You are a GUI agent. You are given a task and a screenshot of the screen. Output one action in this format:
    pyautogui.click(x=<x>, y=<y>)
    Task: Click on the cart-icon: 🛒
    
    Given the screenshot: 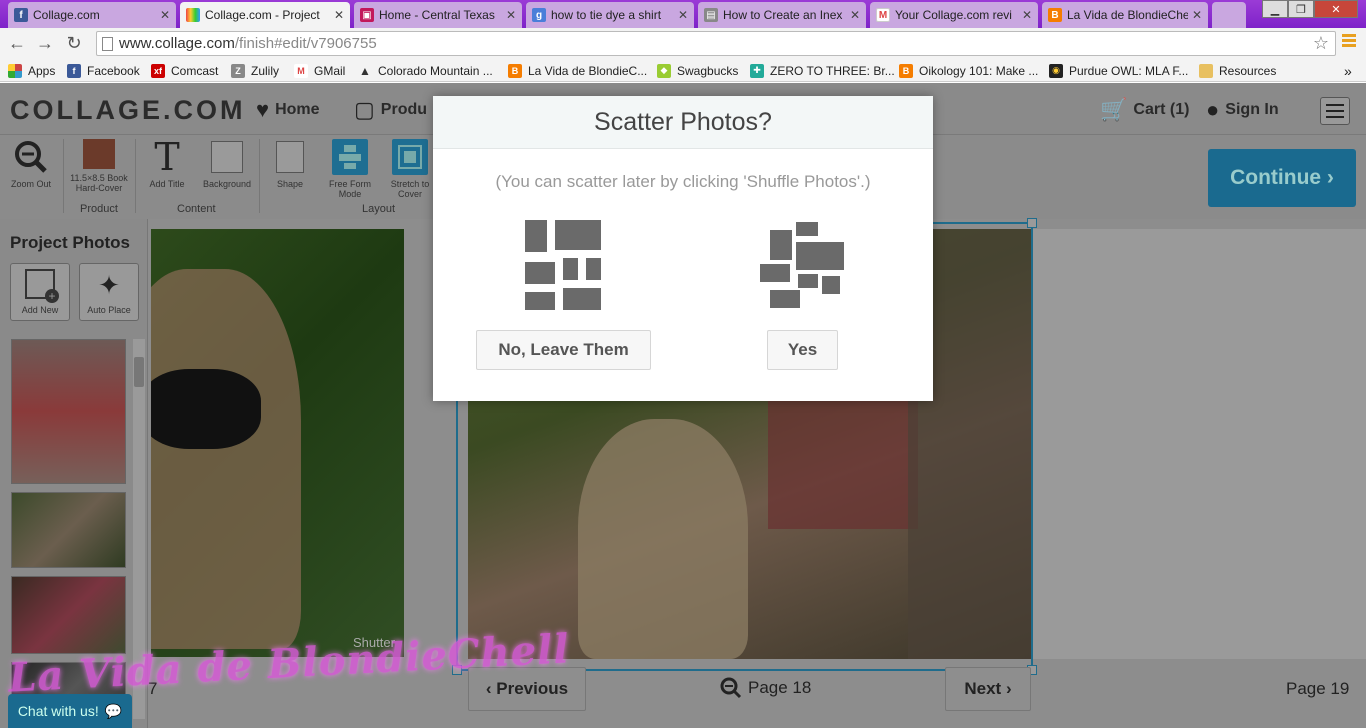 What is the action you would take?
    pyautogui.click(x=1114, y=109)
    